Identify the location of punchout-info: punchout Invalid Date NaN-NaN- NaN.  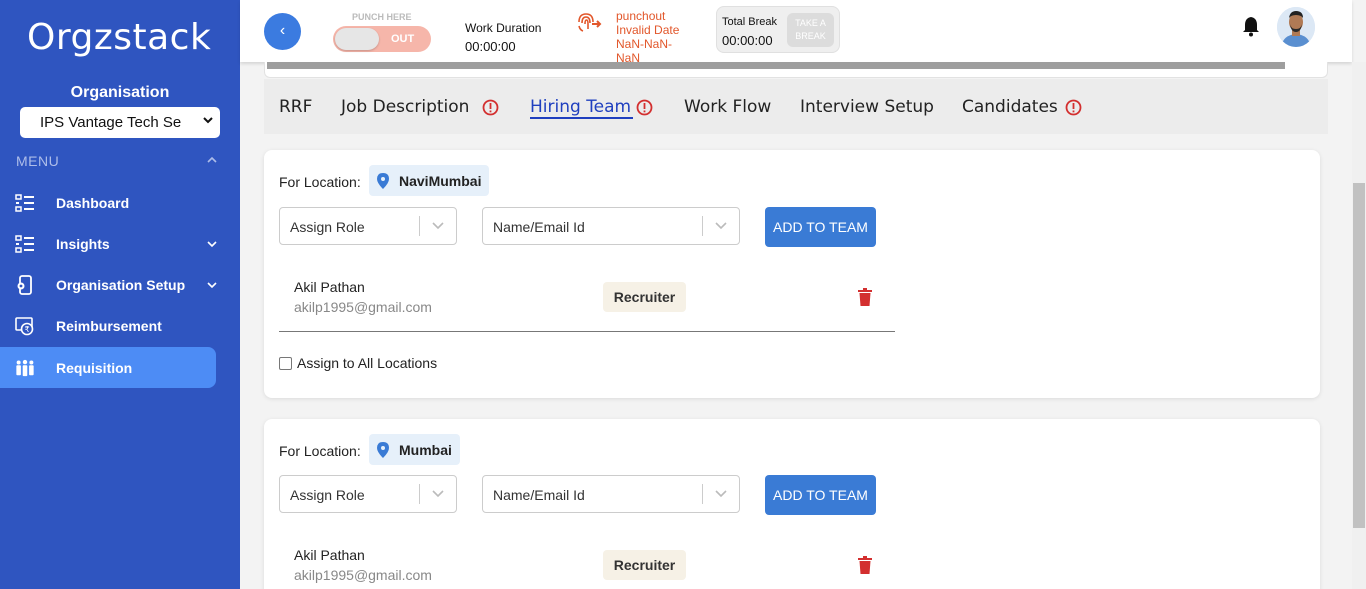
(647, 37).